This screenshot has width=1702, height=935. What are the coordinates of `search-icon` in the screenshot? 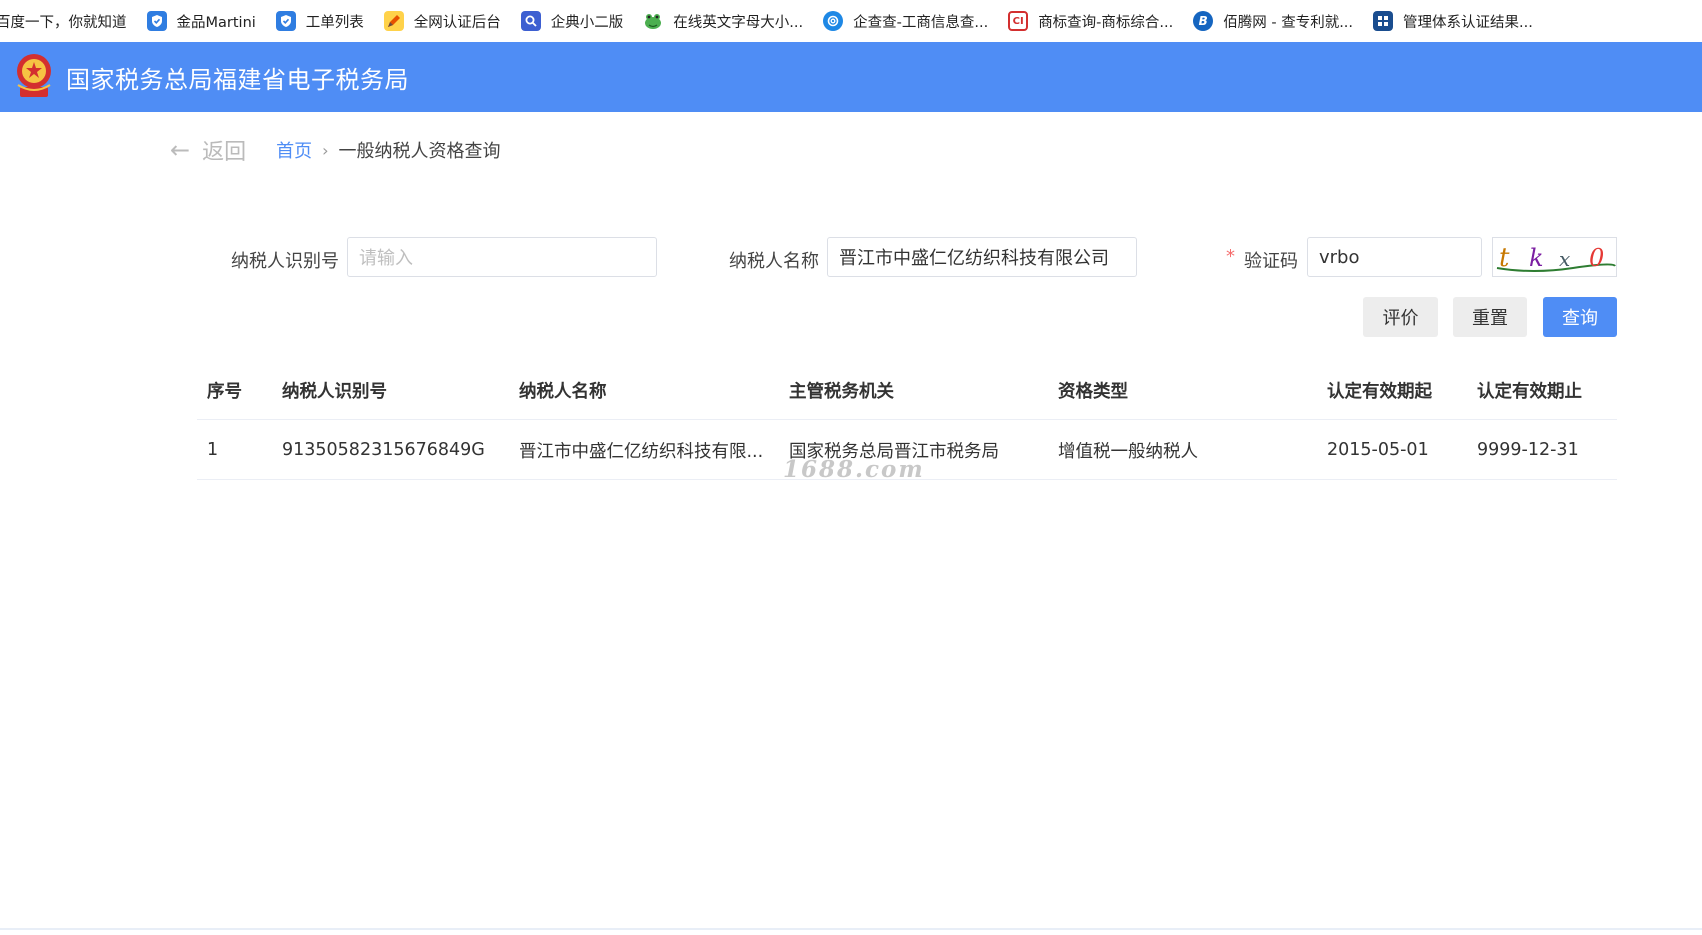 It's located at (530, 21).